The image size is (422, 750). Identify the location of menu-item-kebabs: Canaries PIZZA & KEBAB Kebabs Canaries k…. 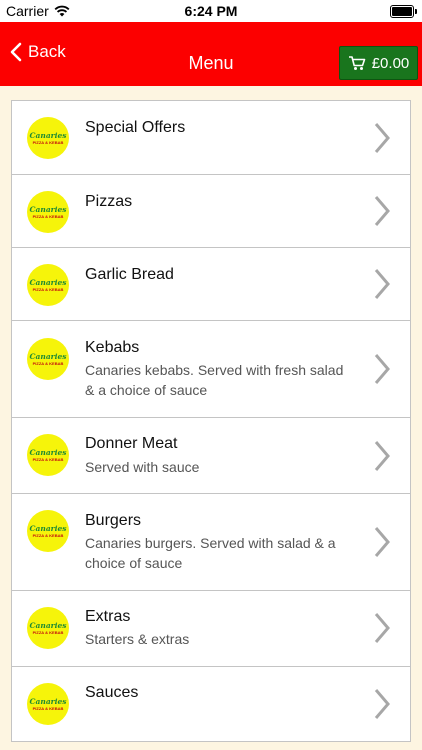
(211, 368).